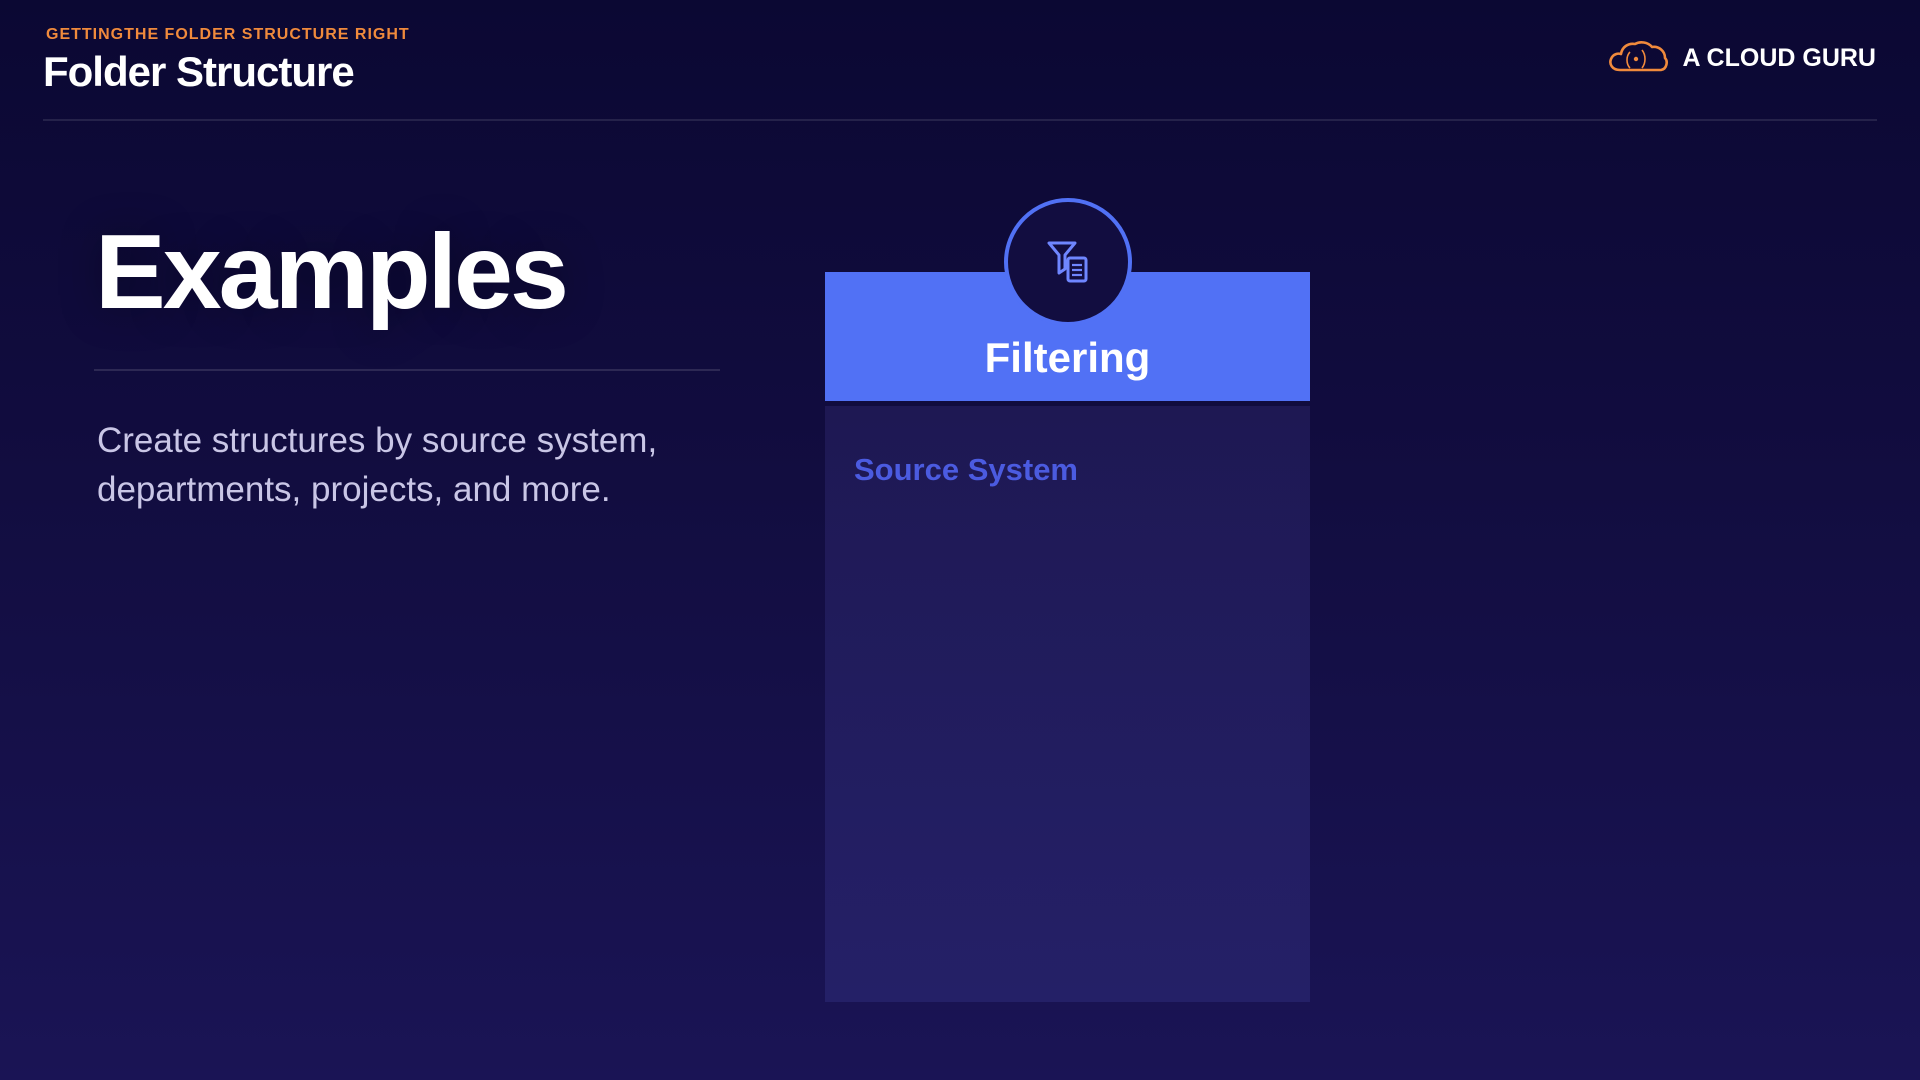 The width and height of the screenshot is (1920, 1080). Describe the element at coordinates (966, 469) in the screenshot. I see `card-item-source-system: Source System` at that location.